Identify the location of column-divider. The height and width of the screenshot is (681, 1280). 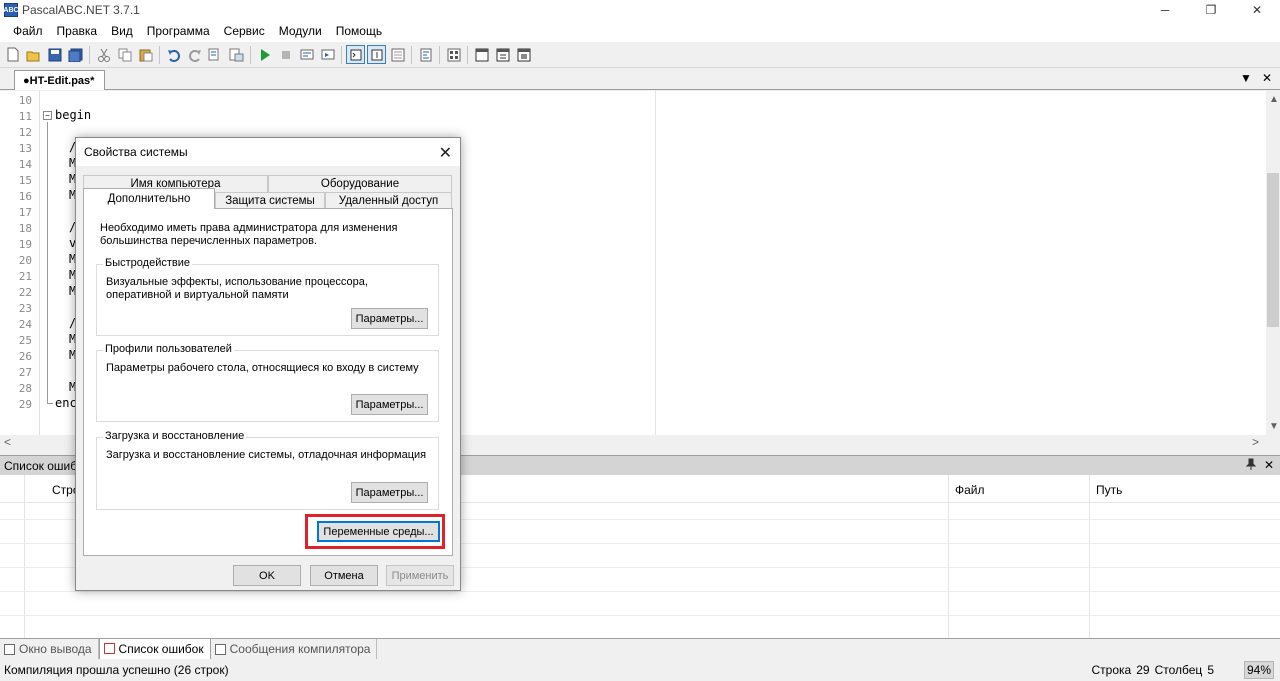
(948, 556).